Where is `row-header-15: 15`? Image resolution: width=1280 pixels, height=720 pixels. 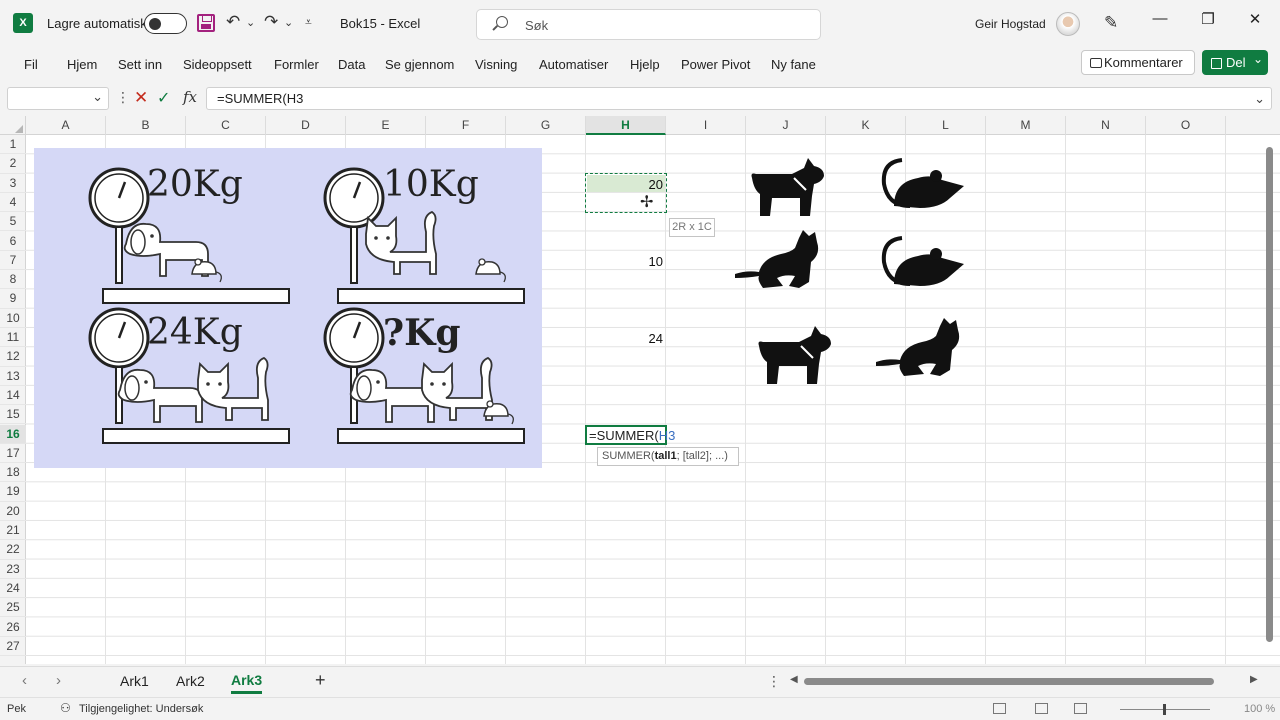
row-header-15: 15 is located at coordinates (13, 415).